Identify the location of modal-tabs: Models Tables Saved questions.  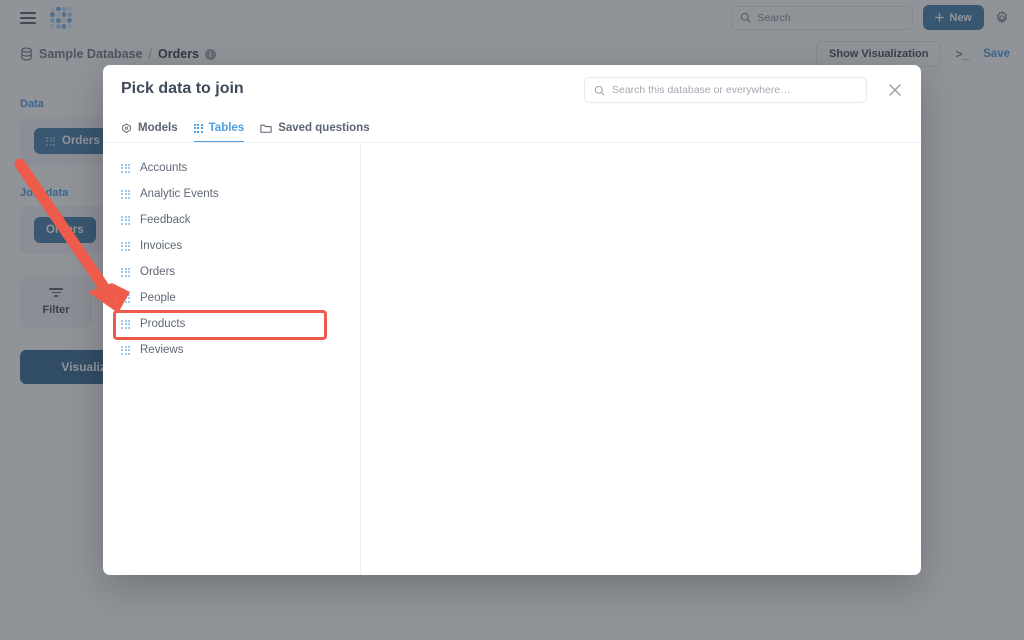
(512, 128).